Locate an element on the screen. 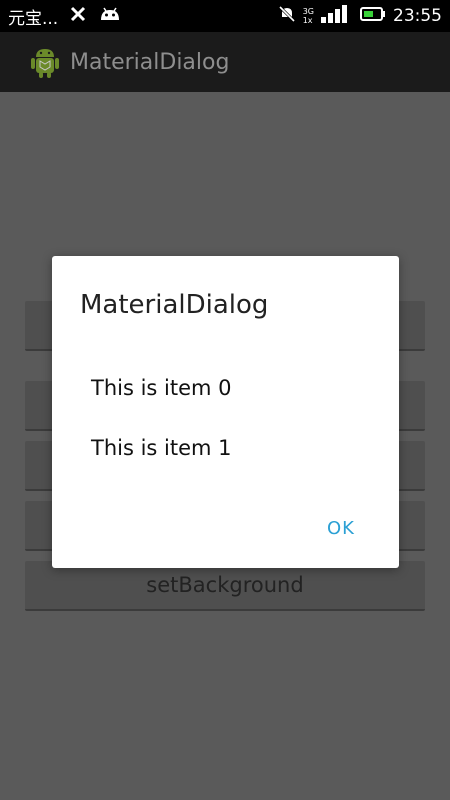 Image resolution: width=450 pixels, height=800 pixels. dialog-list-item: This is item 1 is located at coordinates (161, 448).